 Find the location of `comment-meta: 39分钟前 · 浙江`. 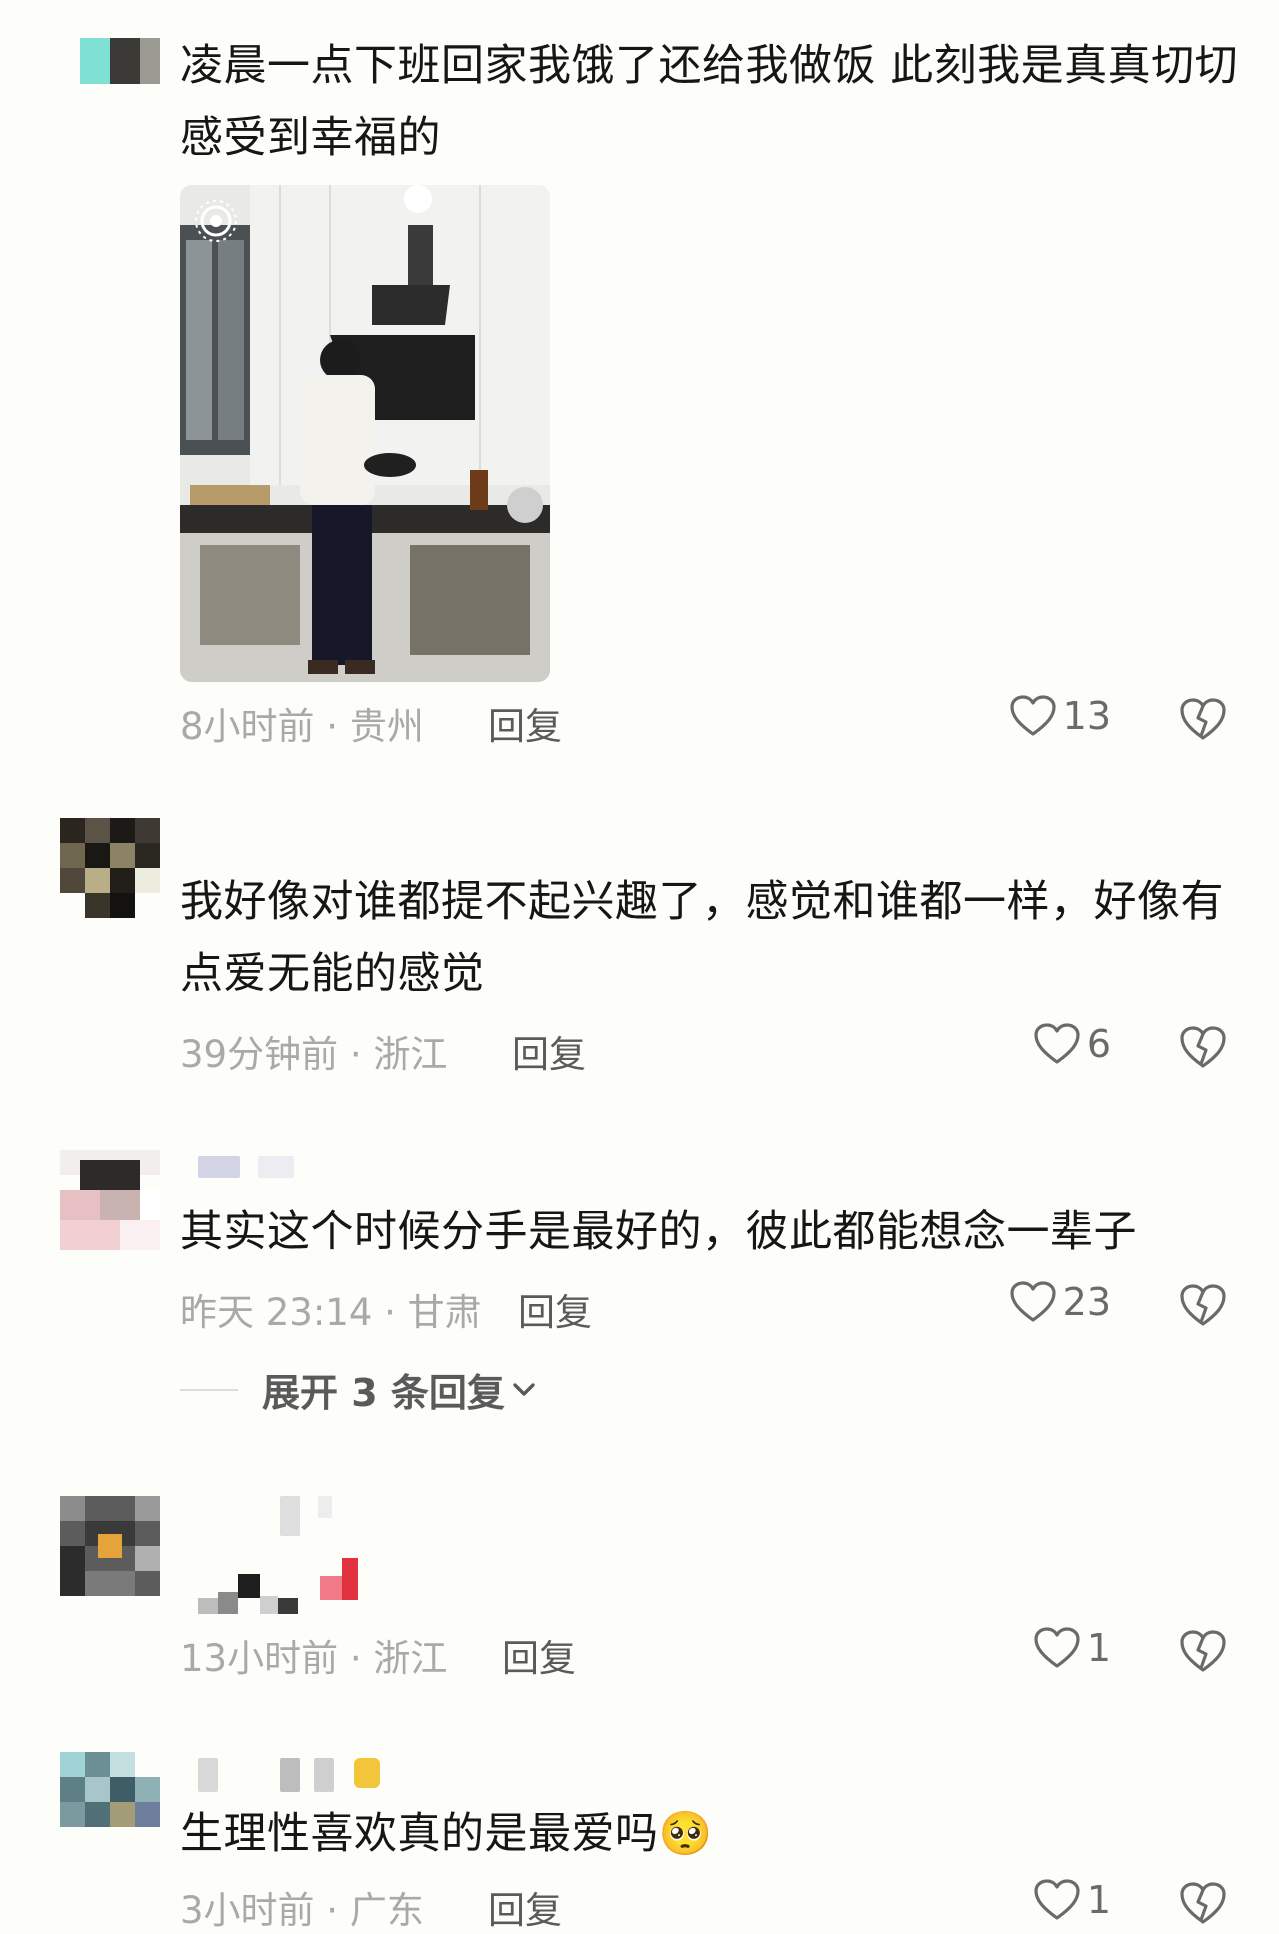

comment-meta: 39分钟前 · 浙江 is located at coordinates (314, 1054).